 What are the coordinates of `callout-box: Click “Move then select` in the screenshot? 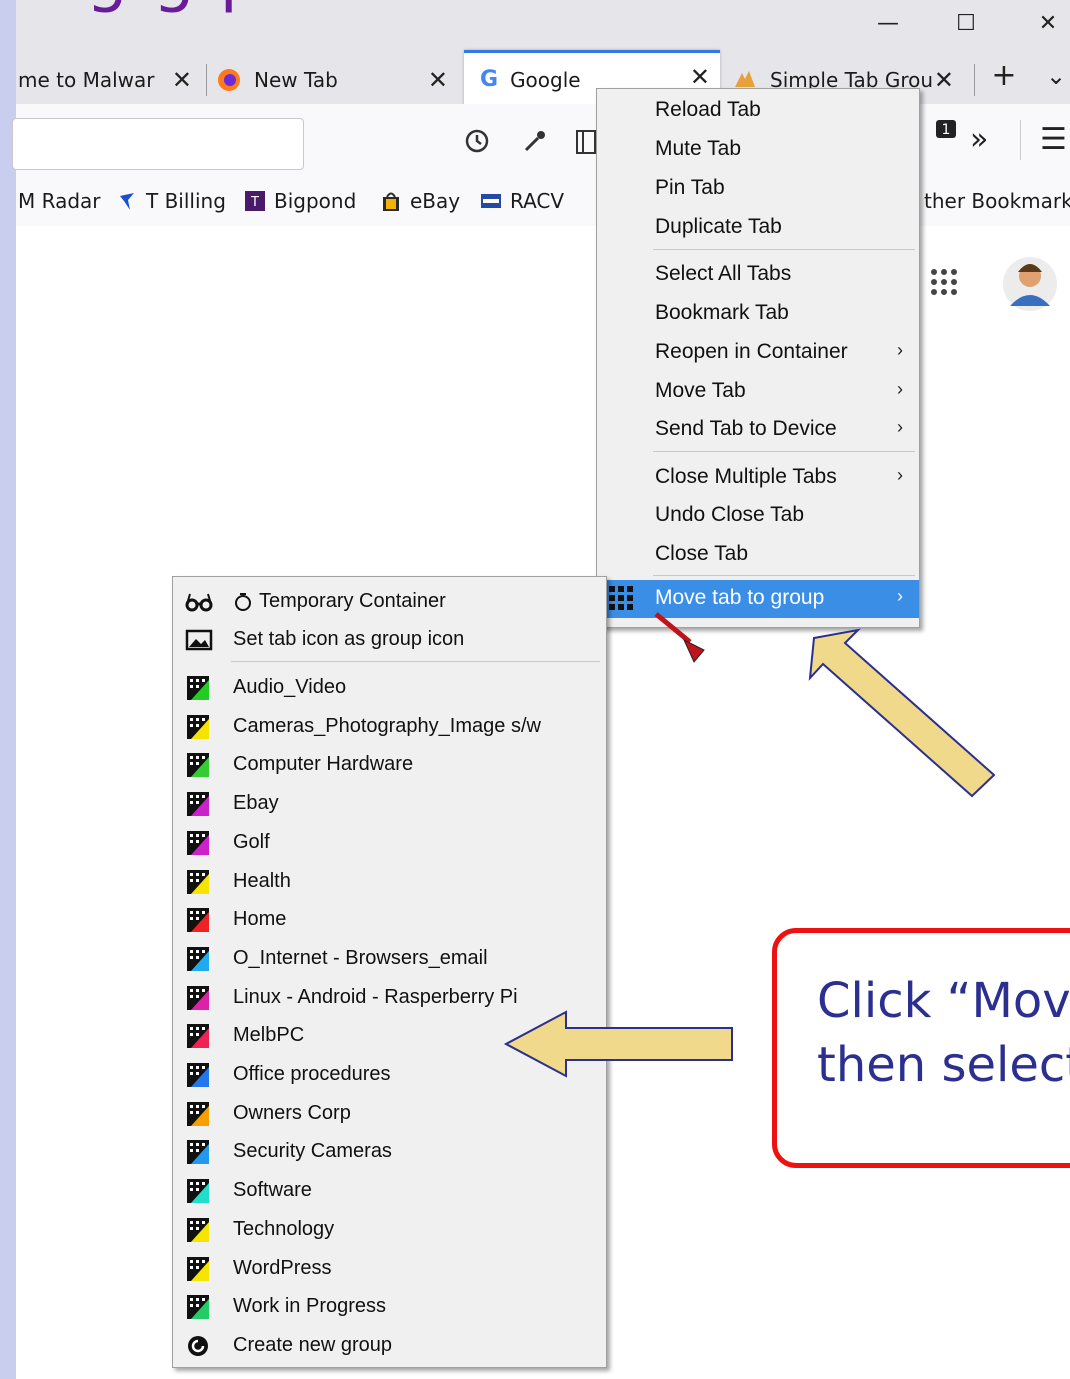 It's located at (921, 1048).